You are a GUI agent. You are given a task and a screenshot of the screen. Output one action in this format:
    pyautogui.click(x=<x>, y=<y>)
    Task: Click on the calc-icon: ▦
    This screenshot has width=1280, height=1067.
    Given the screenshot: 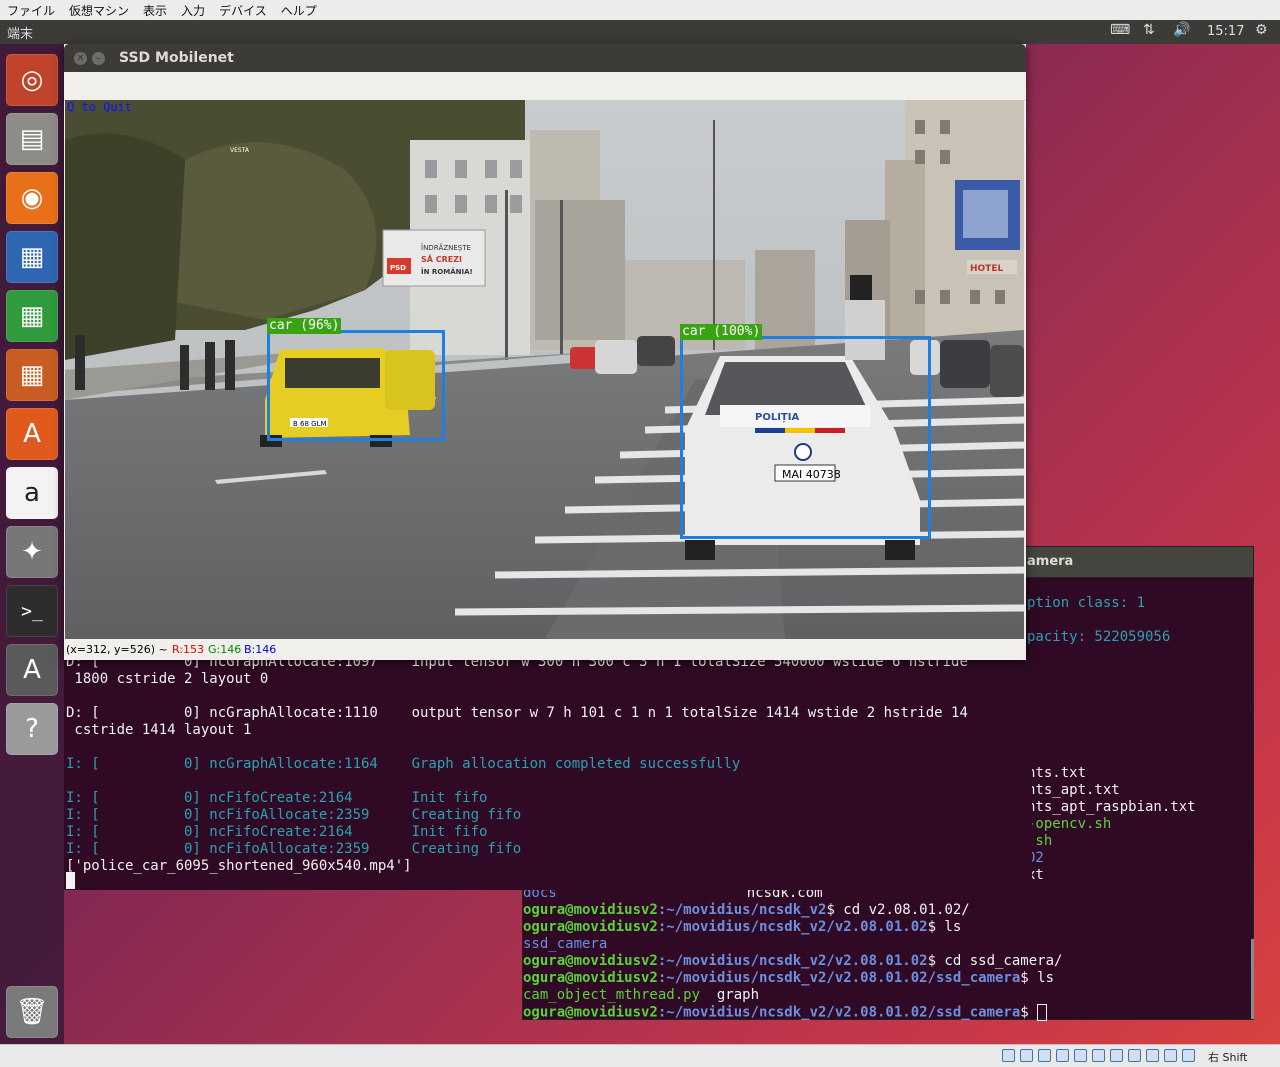 What is the action you would take?
    pyautogui.click(x=32, y=316)
    